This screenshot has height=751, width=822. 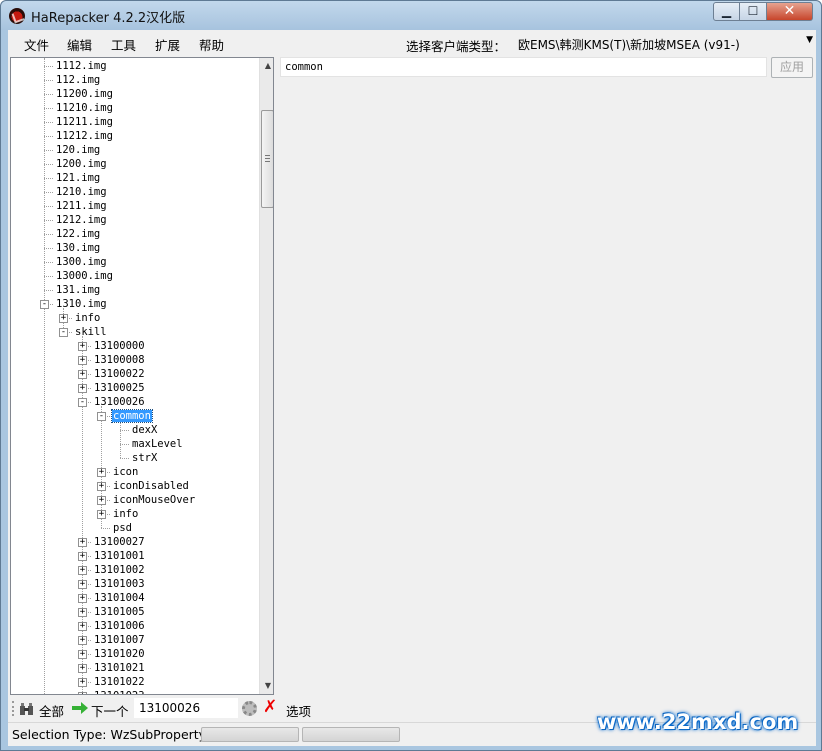 What do you see at coordinates (79, 44) in the screenshot?
I see `menu-edit: 编辑` at bounding box center [79, 44].